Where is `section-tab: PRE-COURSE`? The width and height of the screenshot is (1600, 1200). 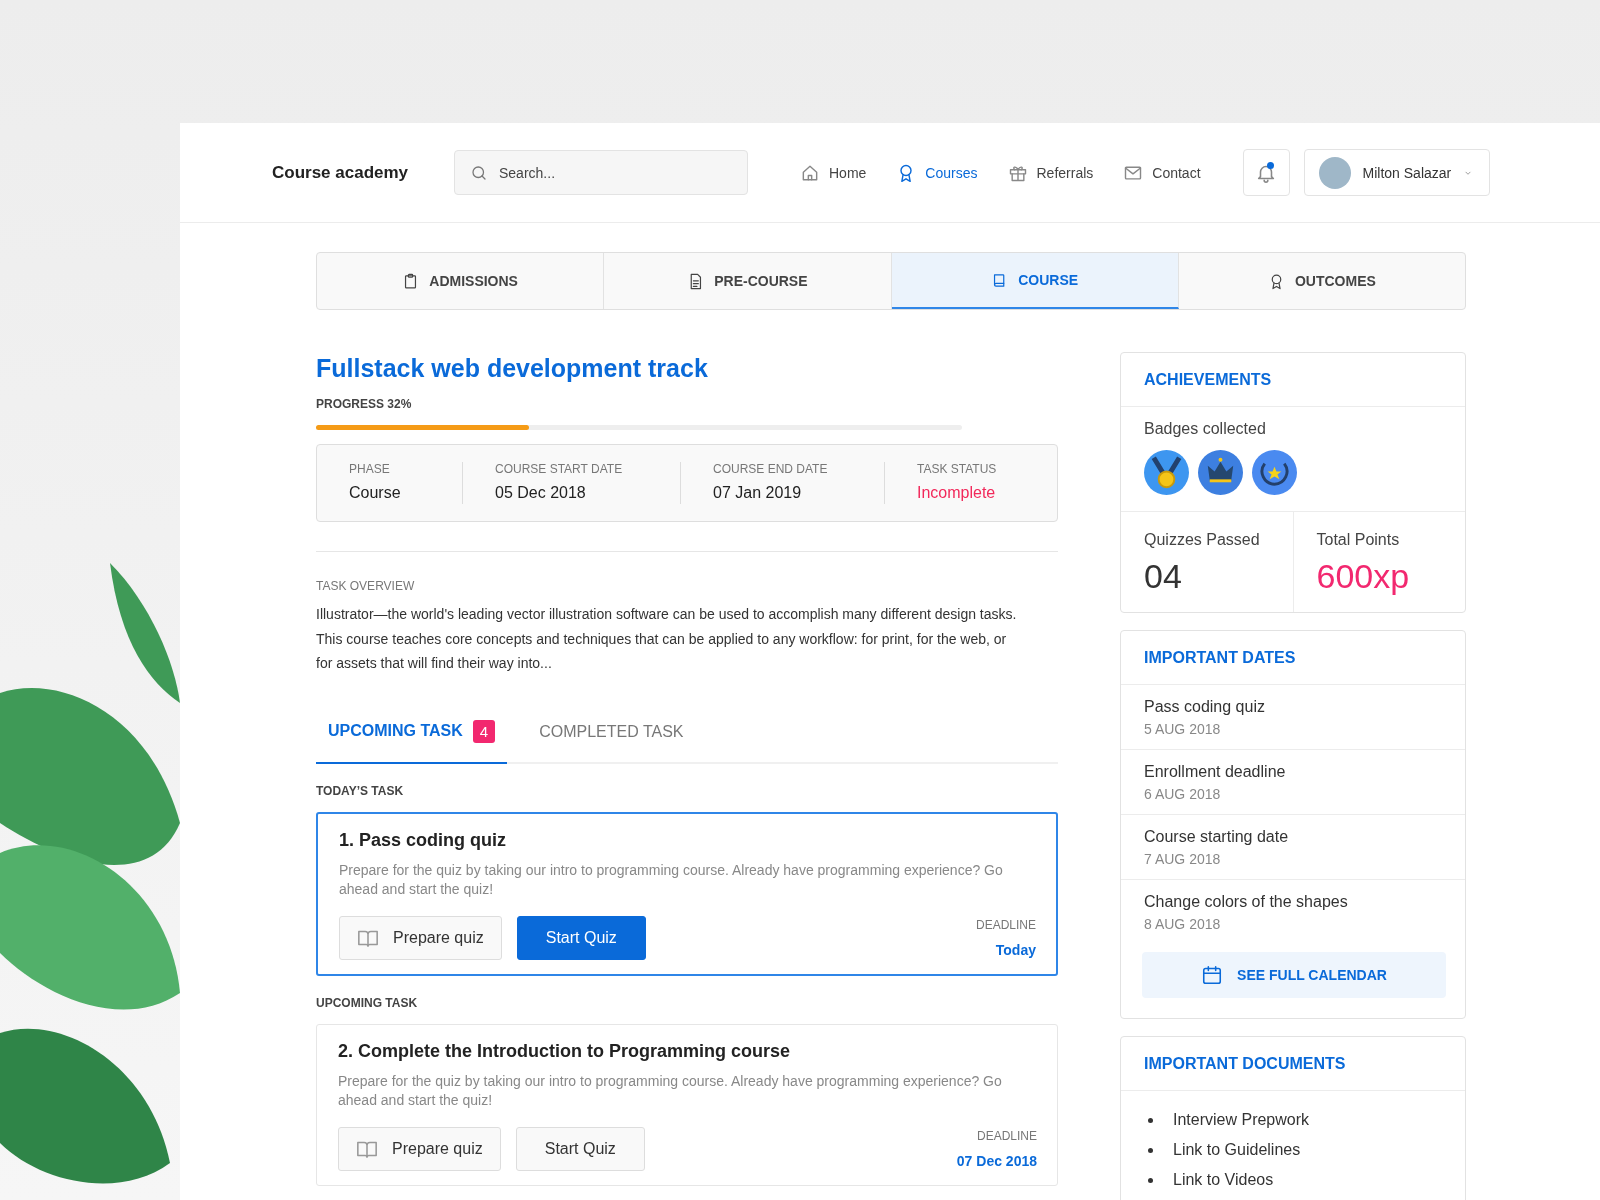 section-tab: PRE-COURSE is located at coordinates (748, 281).